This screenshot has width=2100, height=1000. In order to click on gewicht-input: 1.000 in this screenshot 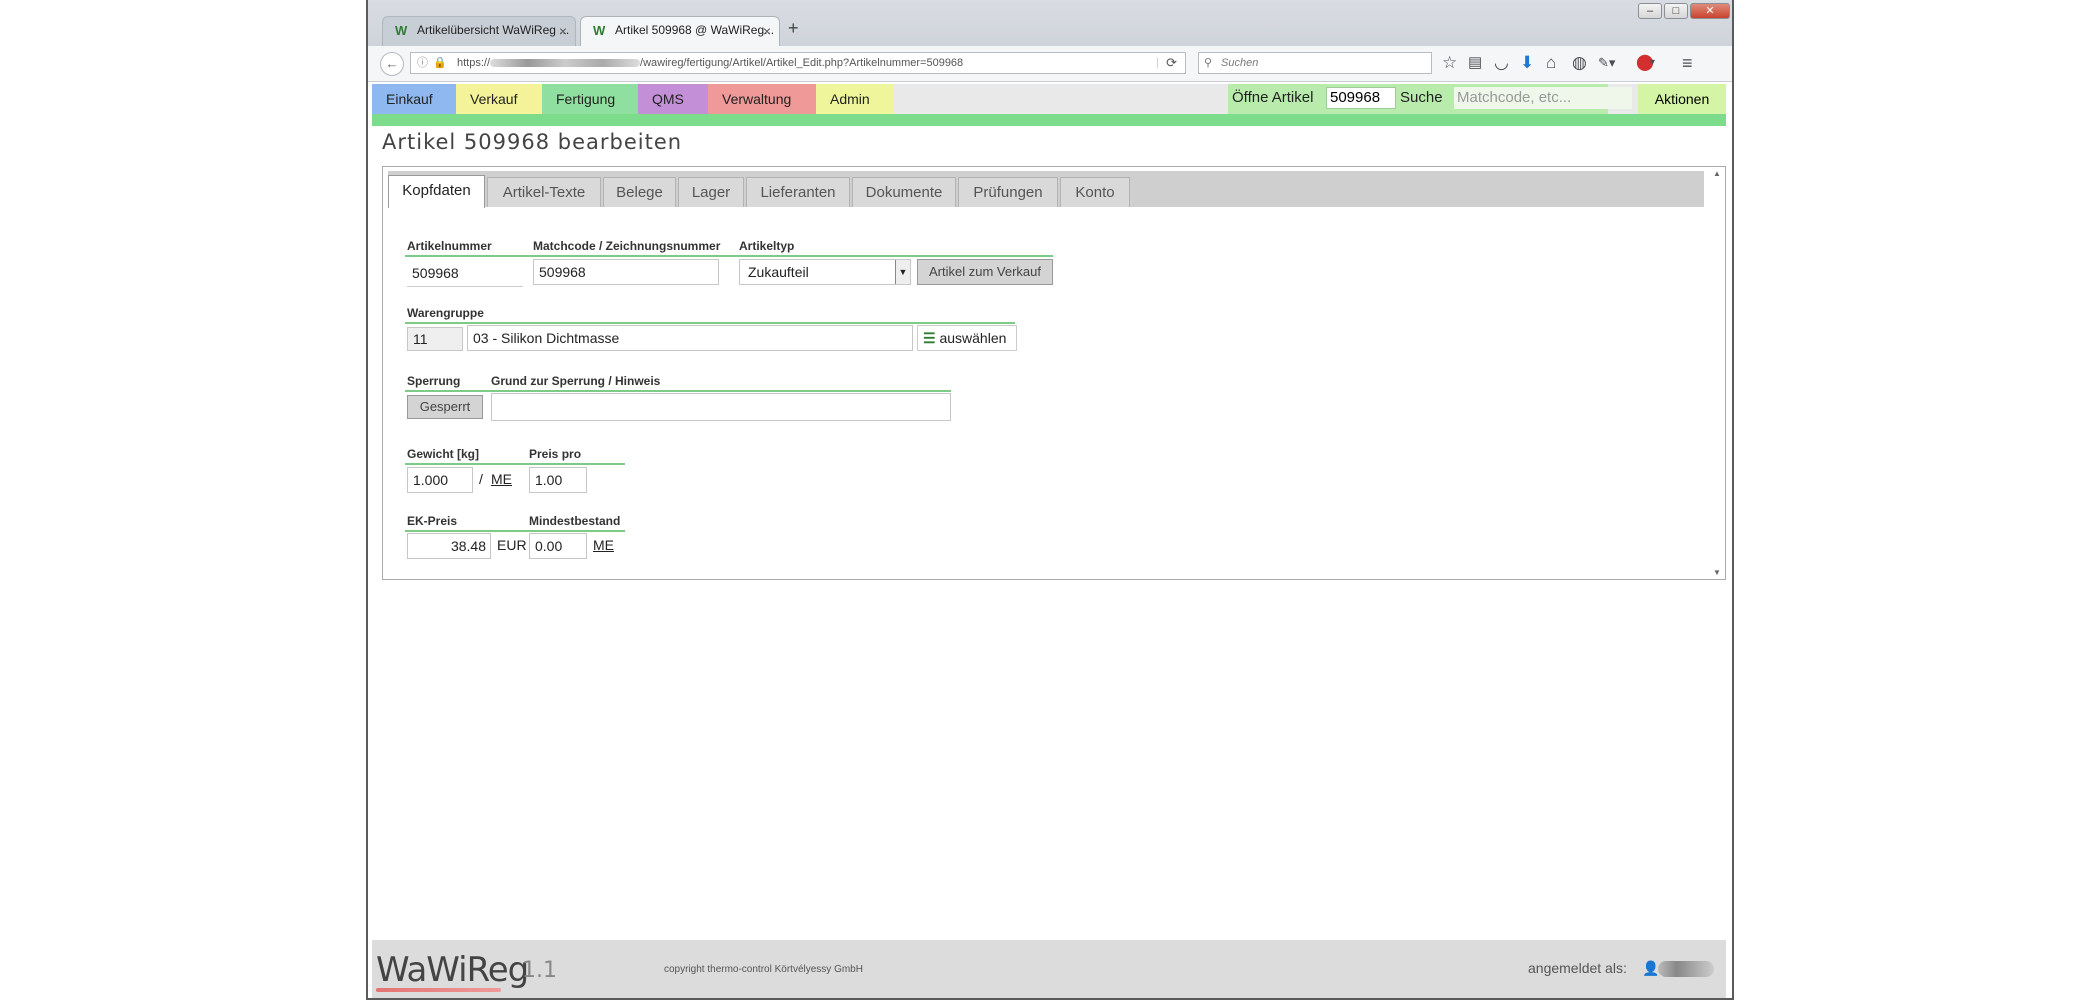, I will do `click(440, 480)`.